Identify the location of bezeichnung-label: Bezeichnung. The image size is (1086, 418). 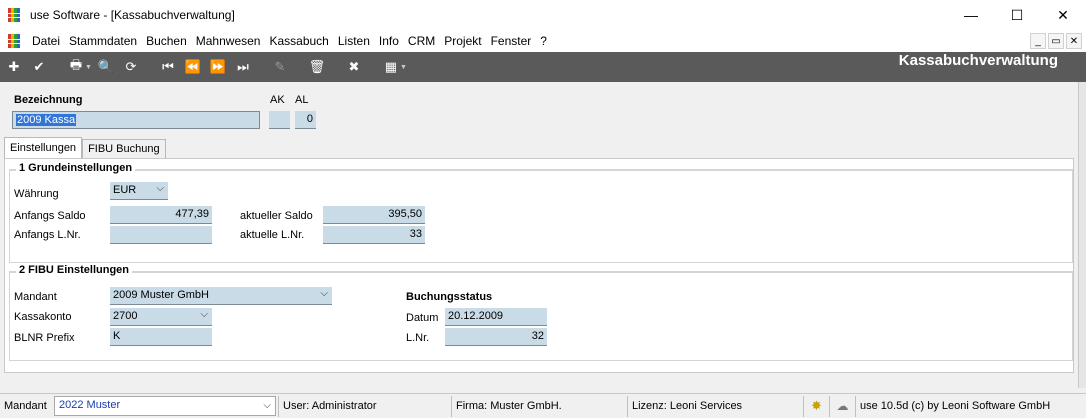
(48, 100).